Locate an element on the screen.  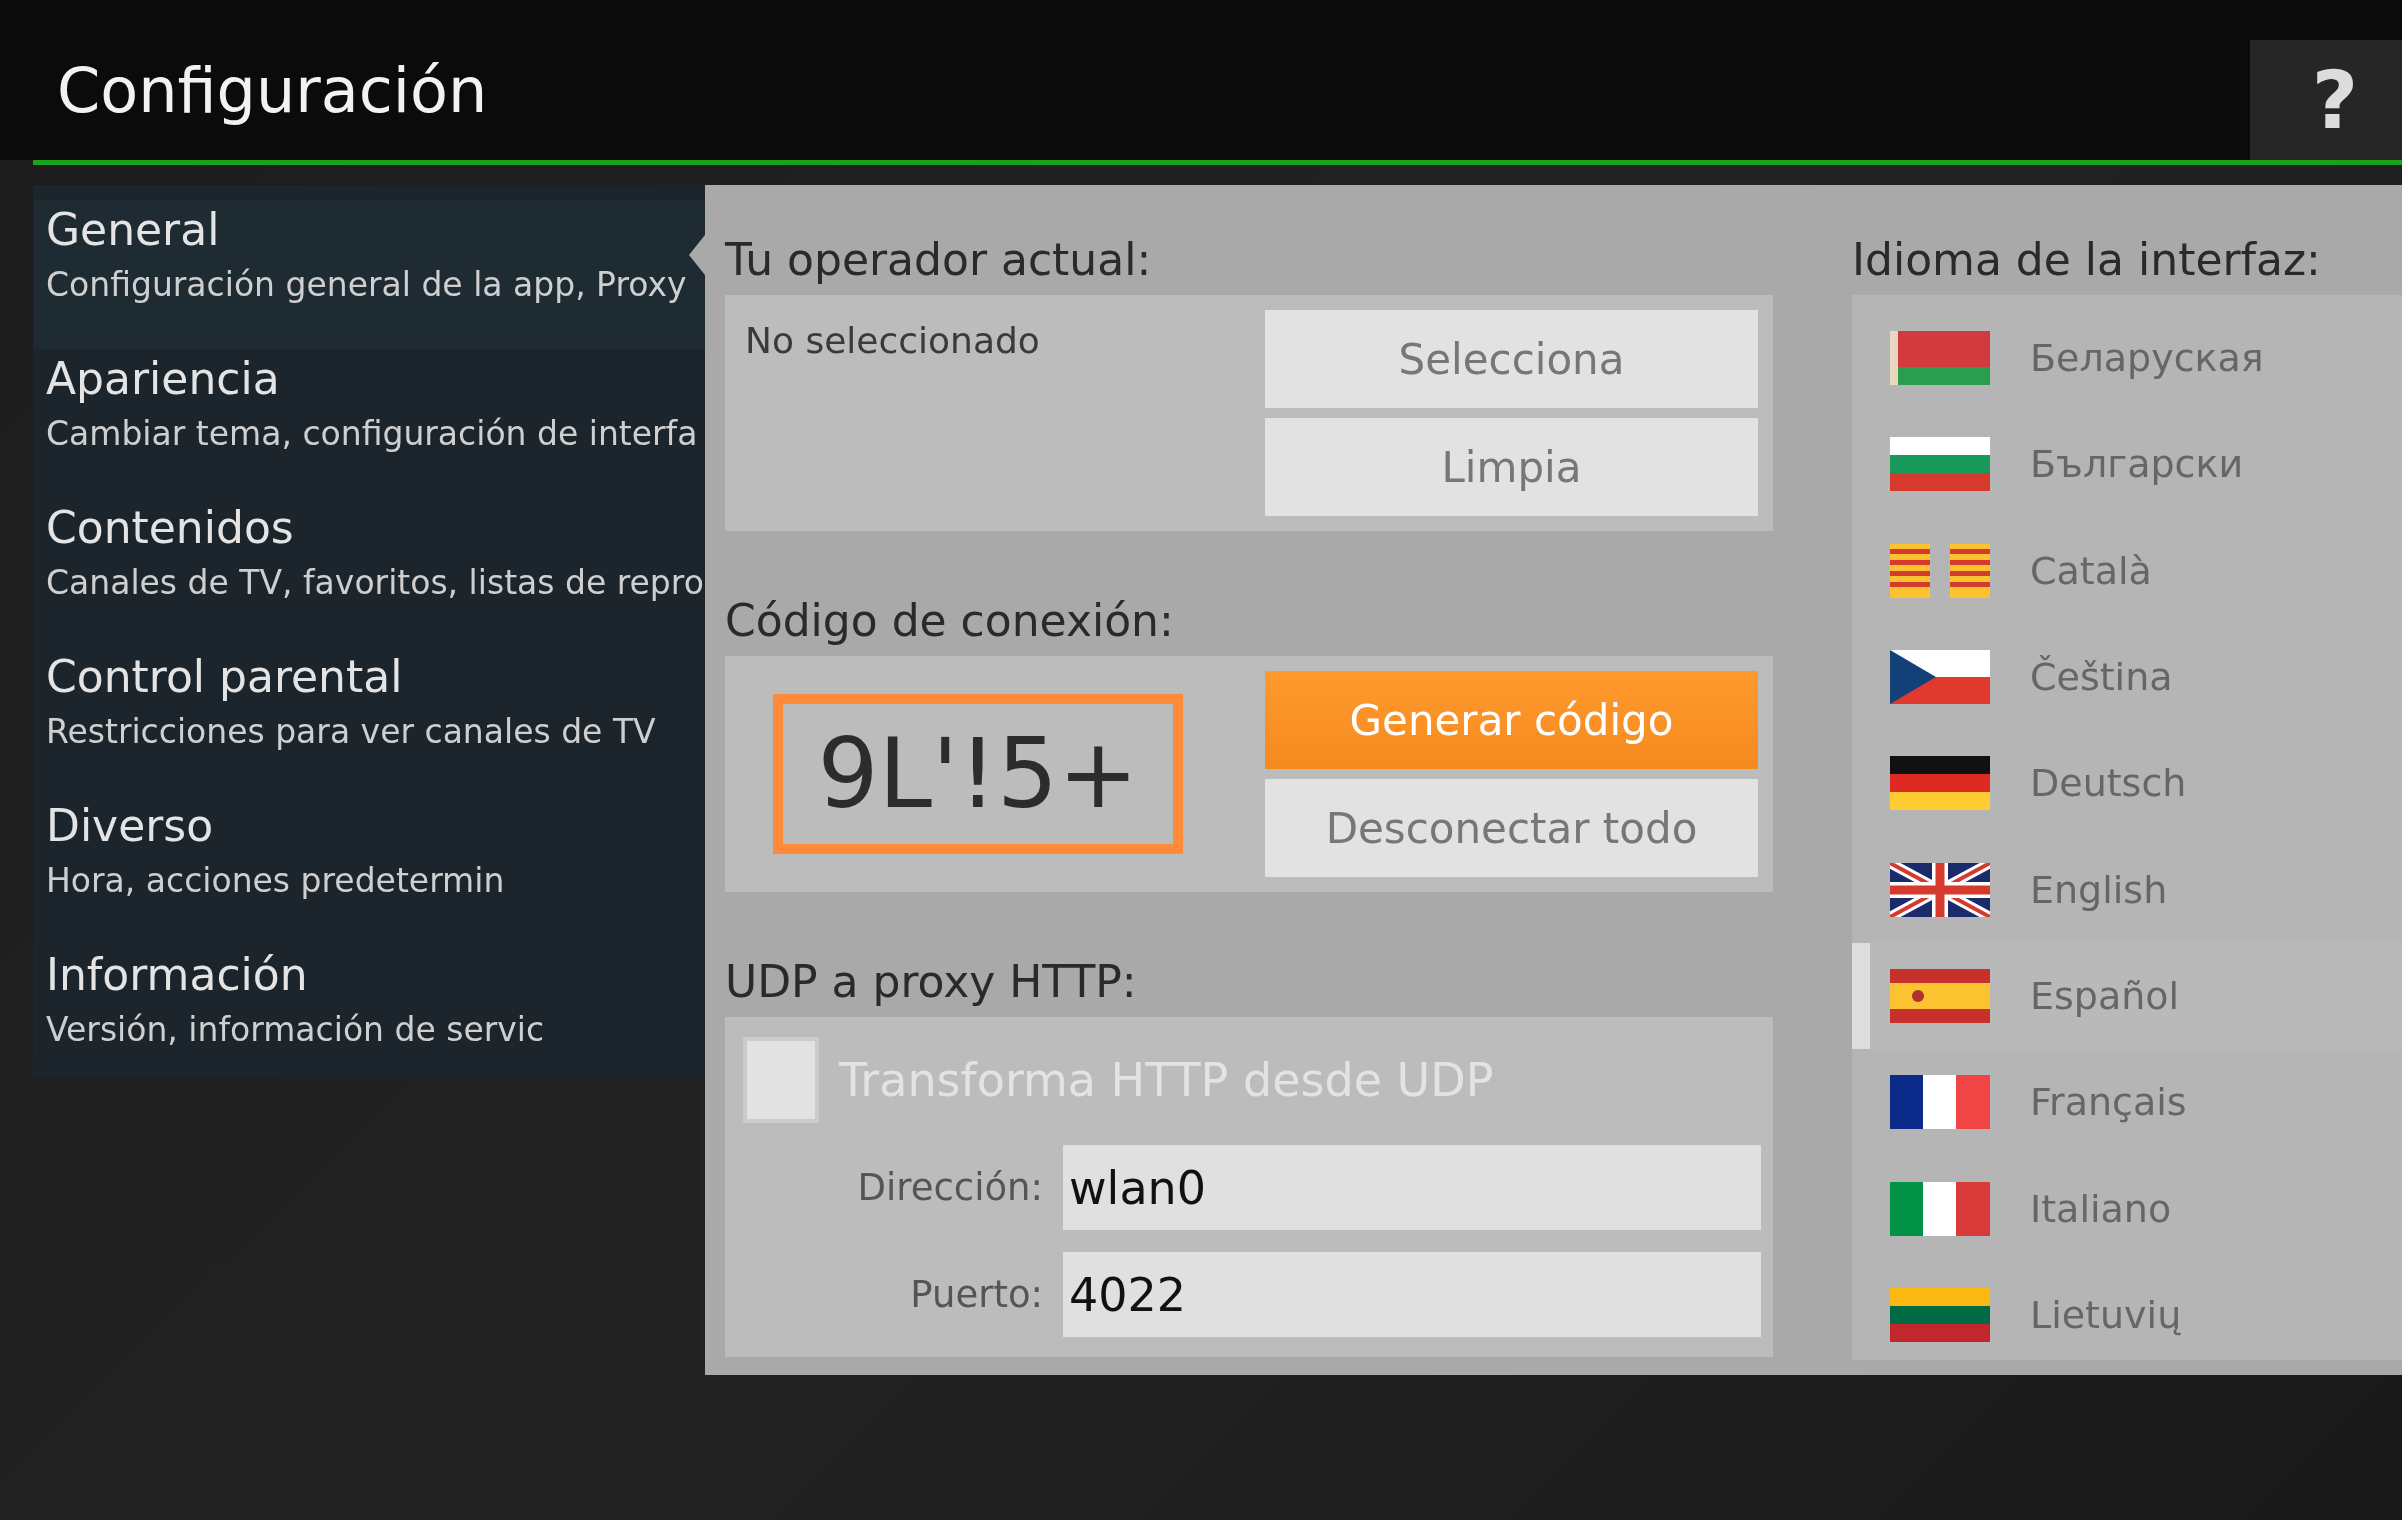
input-field: wlan0 is located at coordinates (1412, 1187).